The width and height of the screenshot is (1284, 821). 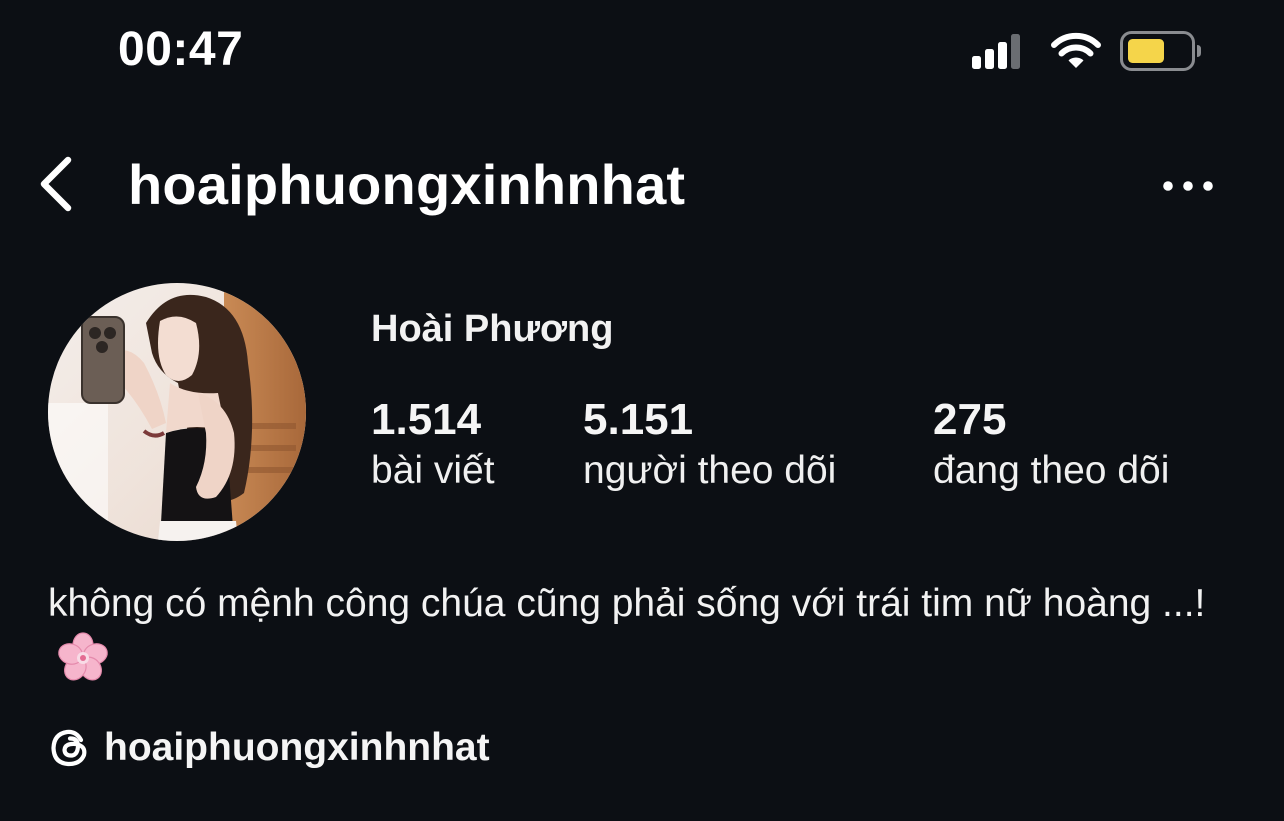 What do you see at coordinates (492, 329) in the screenshot?
I see `profile-display-name: Hoài Phương` at bounding box center [492, 329].